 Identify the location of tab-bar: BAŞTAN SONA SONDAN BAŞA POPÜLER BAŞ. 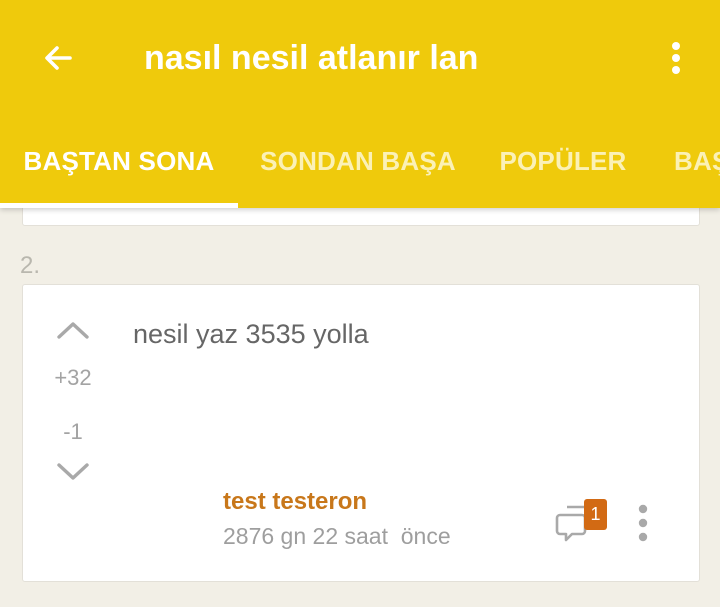
(360, 163).